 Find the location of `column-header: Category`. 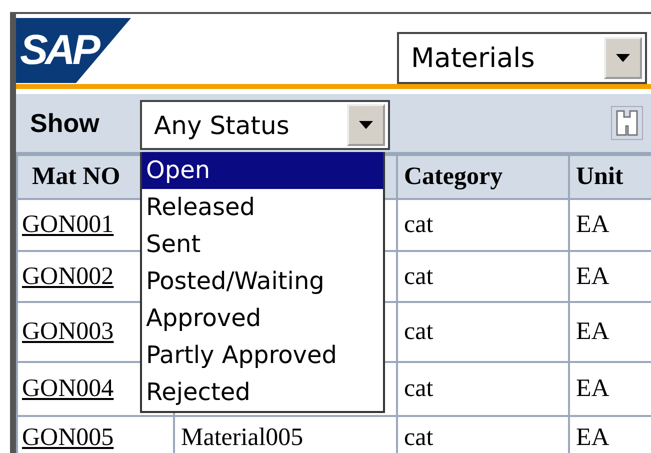

column-header: Category is located at coordinates (483, 177).